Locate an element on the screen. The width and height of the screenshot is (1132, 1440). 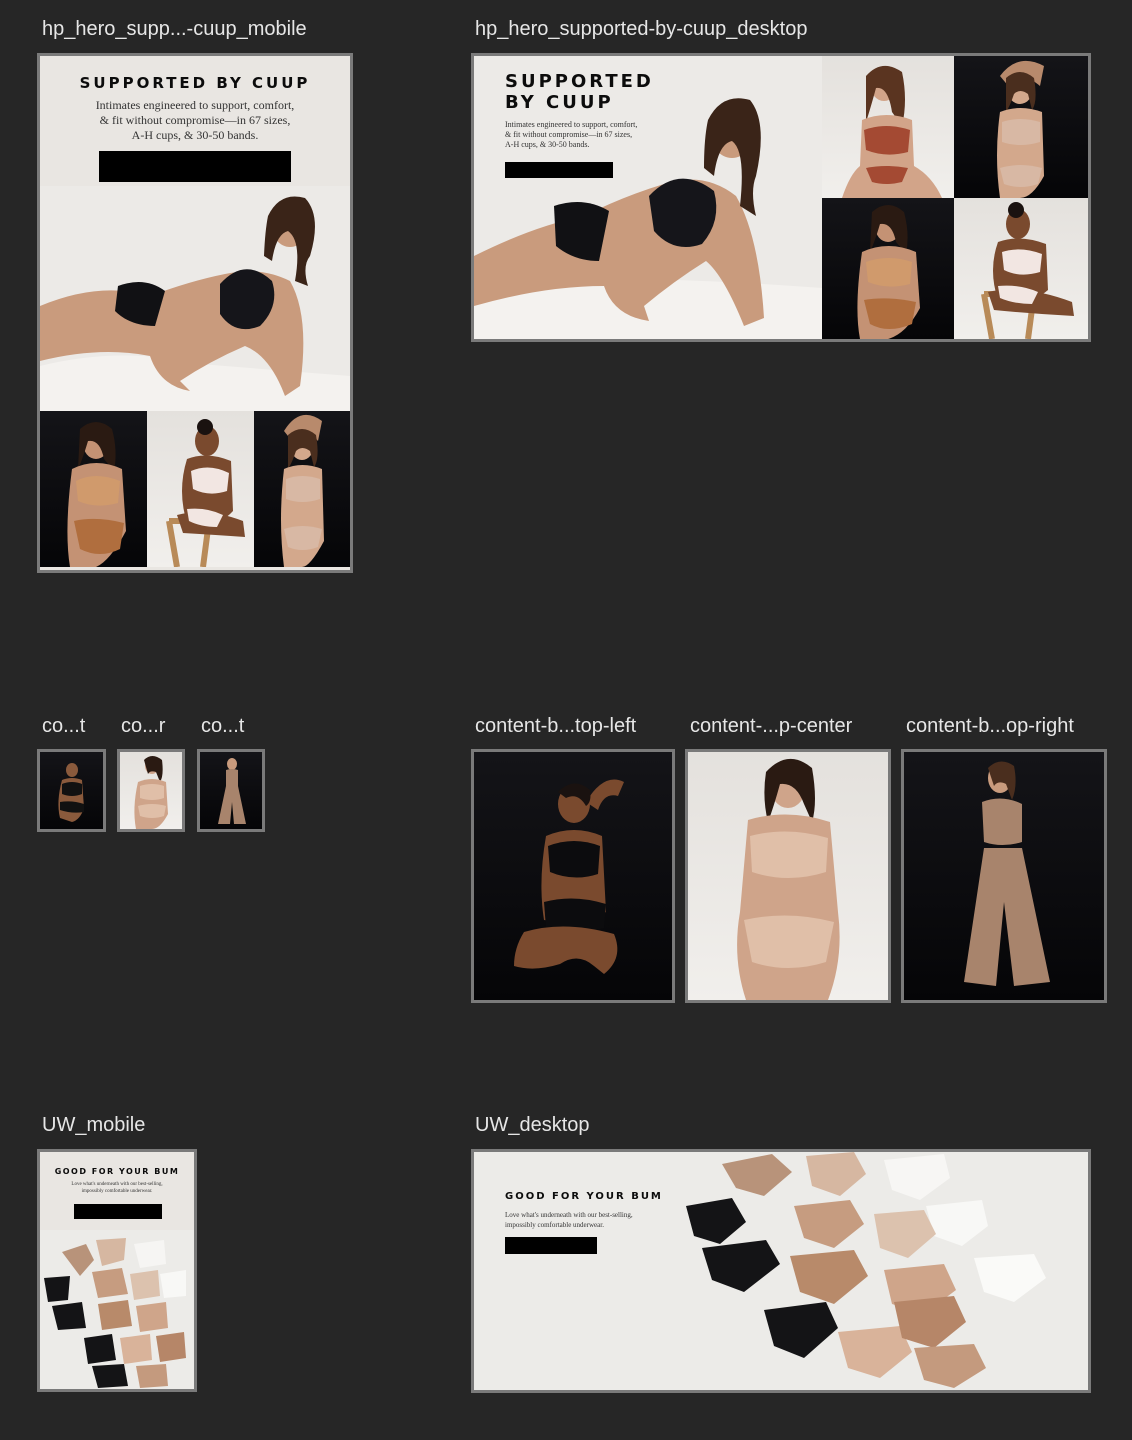
artboard-cb-top-right is located at coordinates (1004, 876).